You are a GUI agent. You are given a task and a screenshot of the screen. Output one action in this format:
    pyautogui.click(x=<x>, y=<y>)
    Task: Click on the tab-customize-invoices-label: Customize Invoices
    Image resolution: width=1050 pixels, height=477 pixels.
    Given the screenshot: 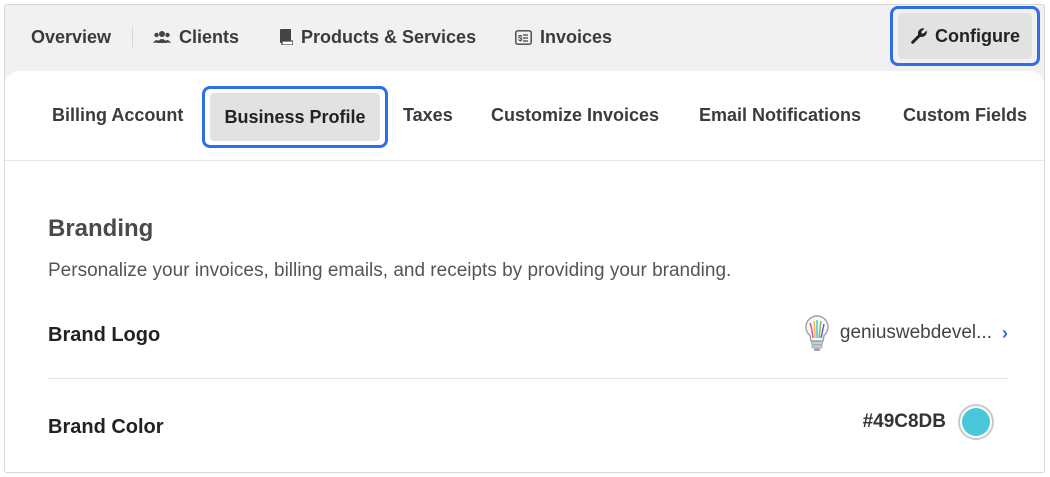 What is the action you would take?
    pyautogui.click(x=575, y=115)
    